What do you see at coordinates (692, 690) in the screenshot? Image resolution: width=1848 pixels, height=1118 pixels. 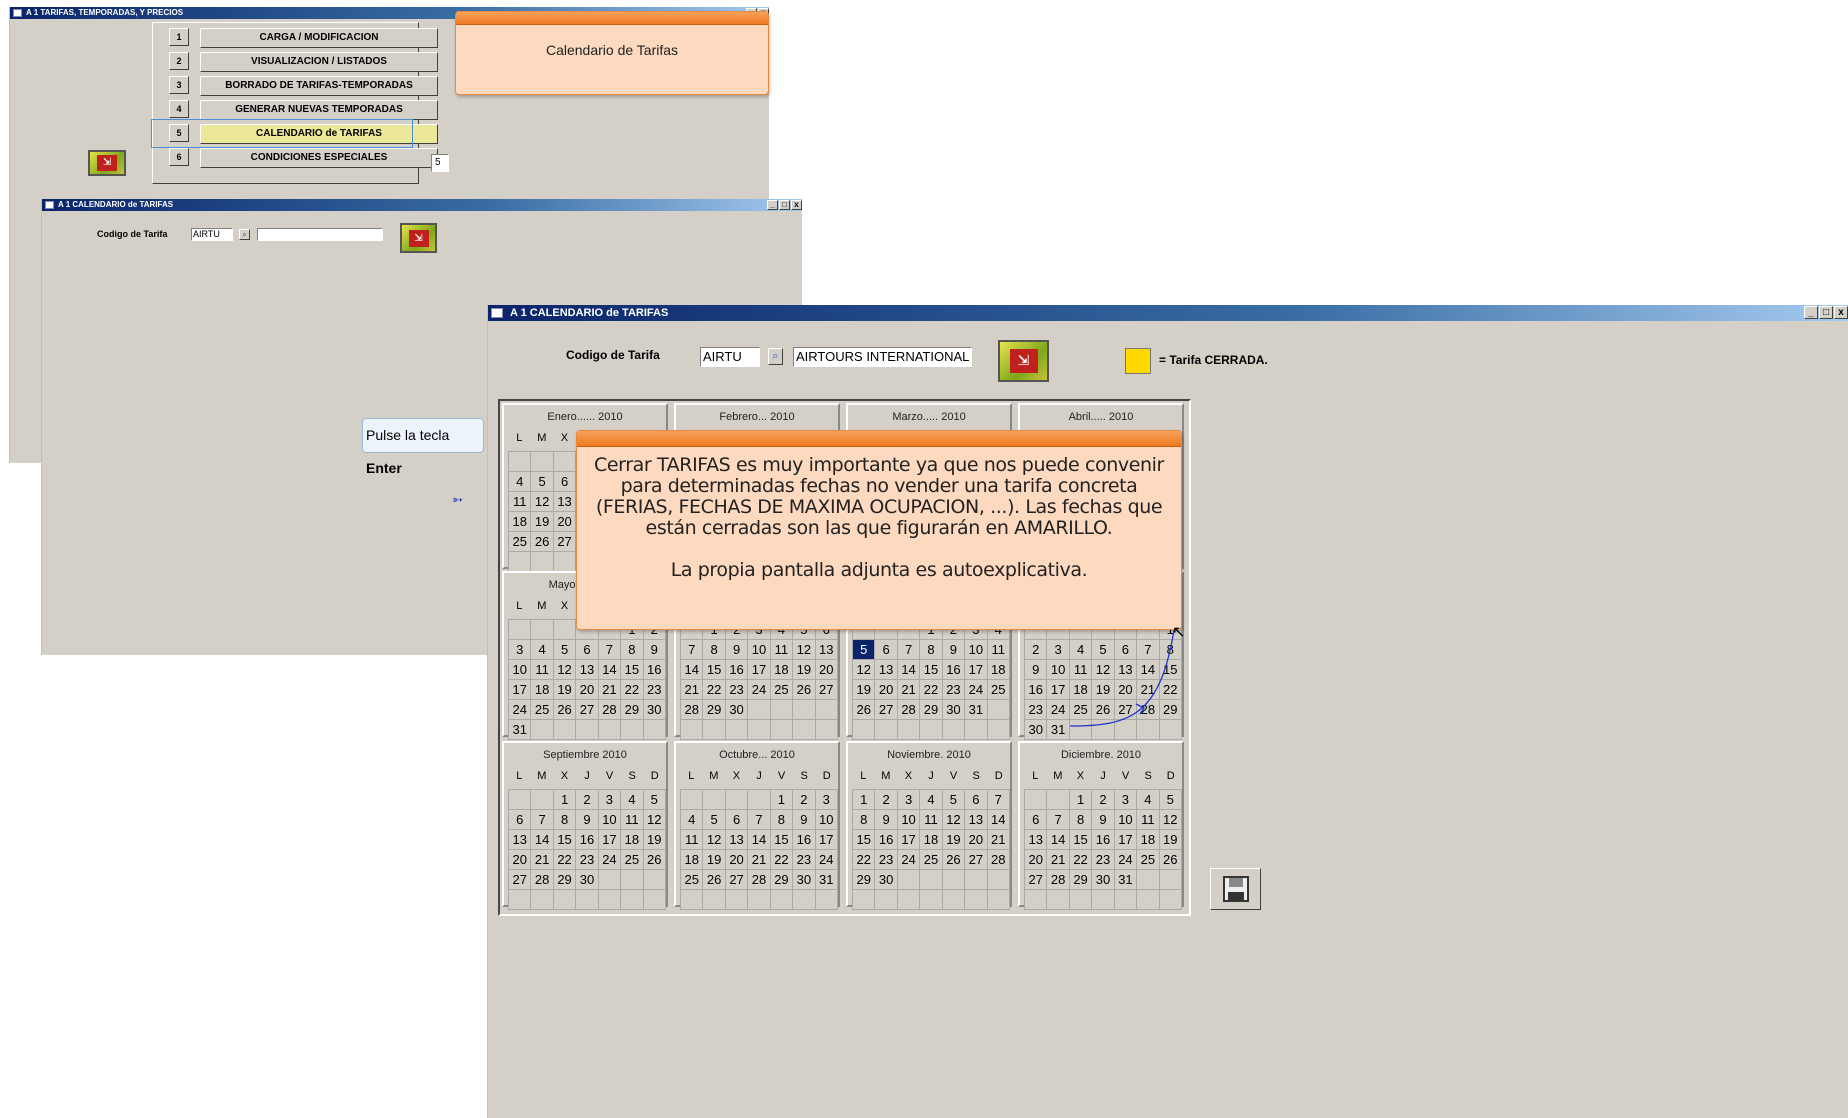 I see `day-cell: 21` at bounding box center [692, 690].